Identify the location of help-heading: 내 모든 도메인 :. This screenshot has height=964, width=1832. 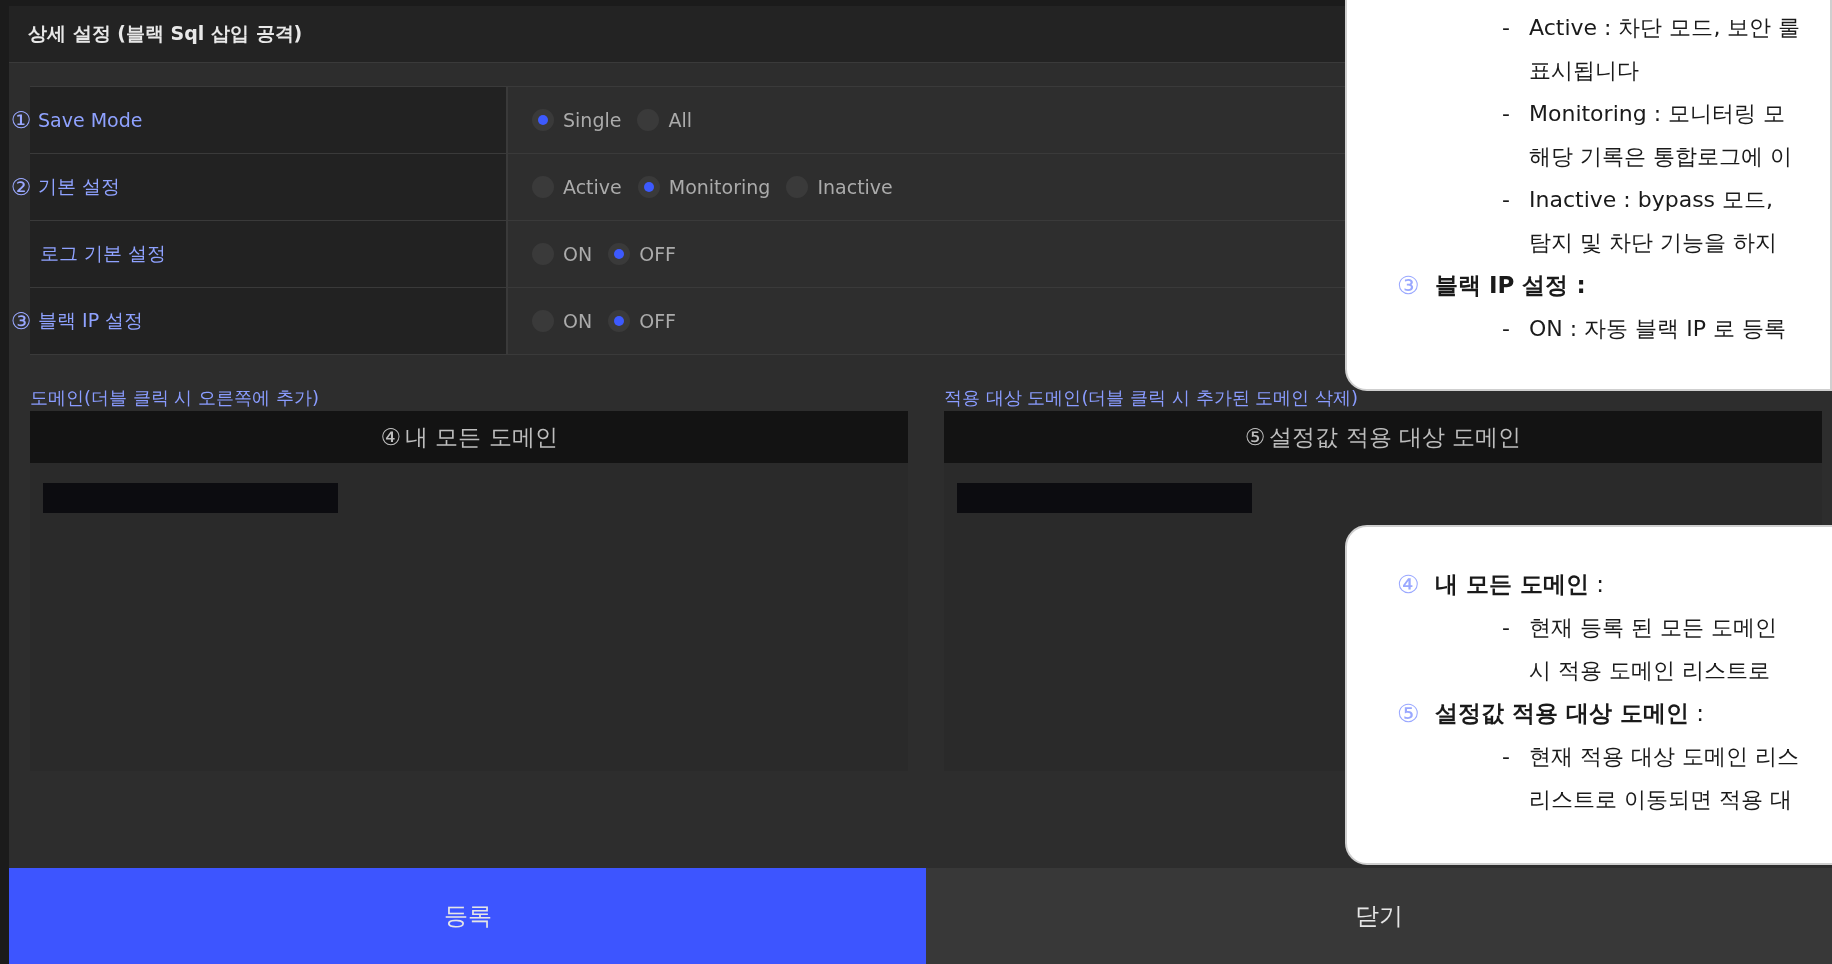
(1520, 584).